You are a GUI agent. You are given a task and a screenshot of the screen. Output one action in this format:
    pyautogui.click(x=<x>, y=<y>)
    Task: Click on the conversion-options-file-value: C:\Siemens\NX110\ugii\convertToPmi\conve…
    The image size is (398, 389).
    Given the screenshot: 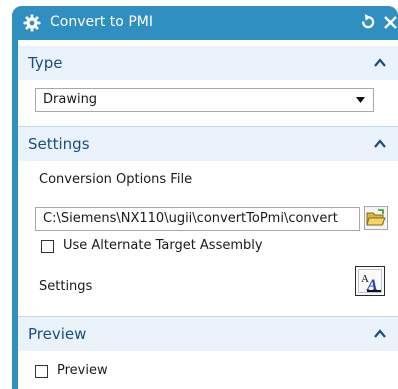 What is the action you would take?
    pyautogui.click(x=190, y=218)
    